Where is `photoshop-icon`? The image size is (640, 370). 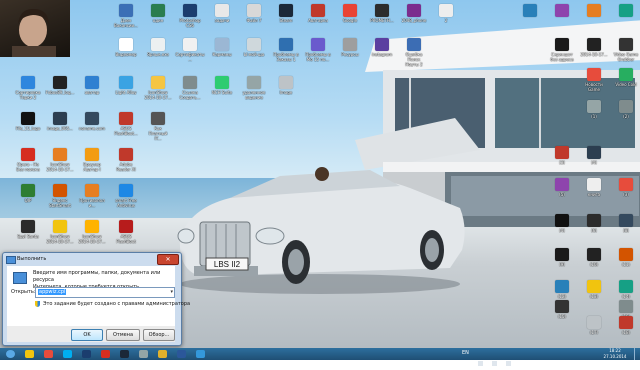
photoshop-icon is located at coordinates (86, 354).